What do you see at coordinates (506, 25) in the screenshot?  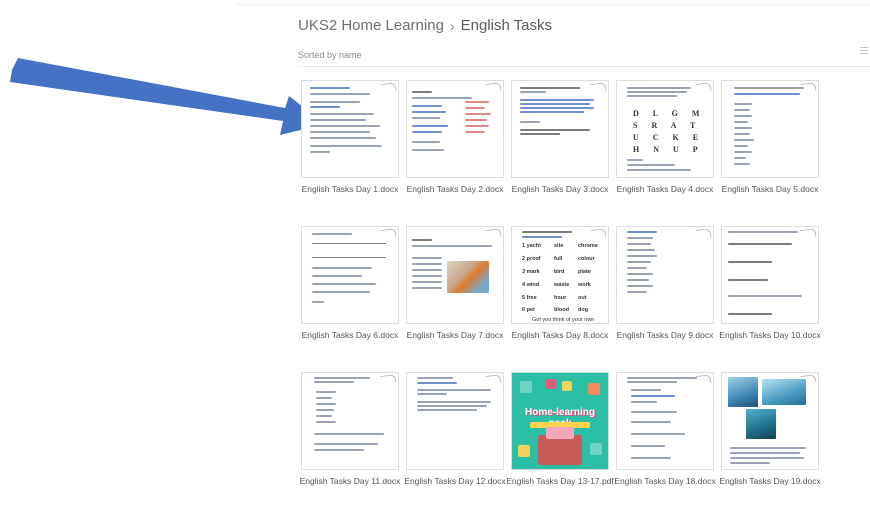 I see `breadcrumb-current: English Tasks` at bounding box center [506, 25].